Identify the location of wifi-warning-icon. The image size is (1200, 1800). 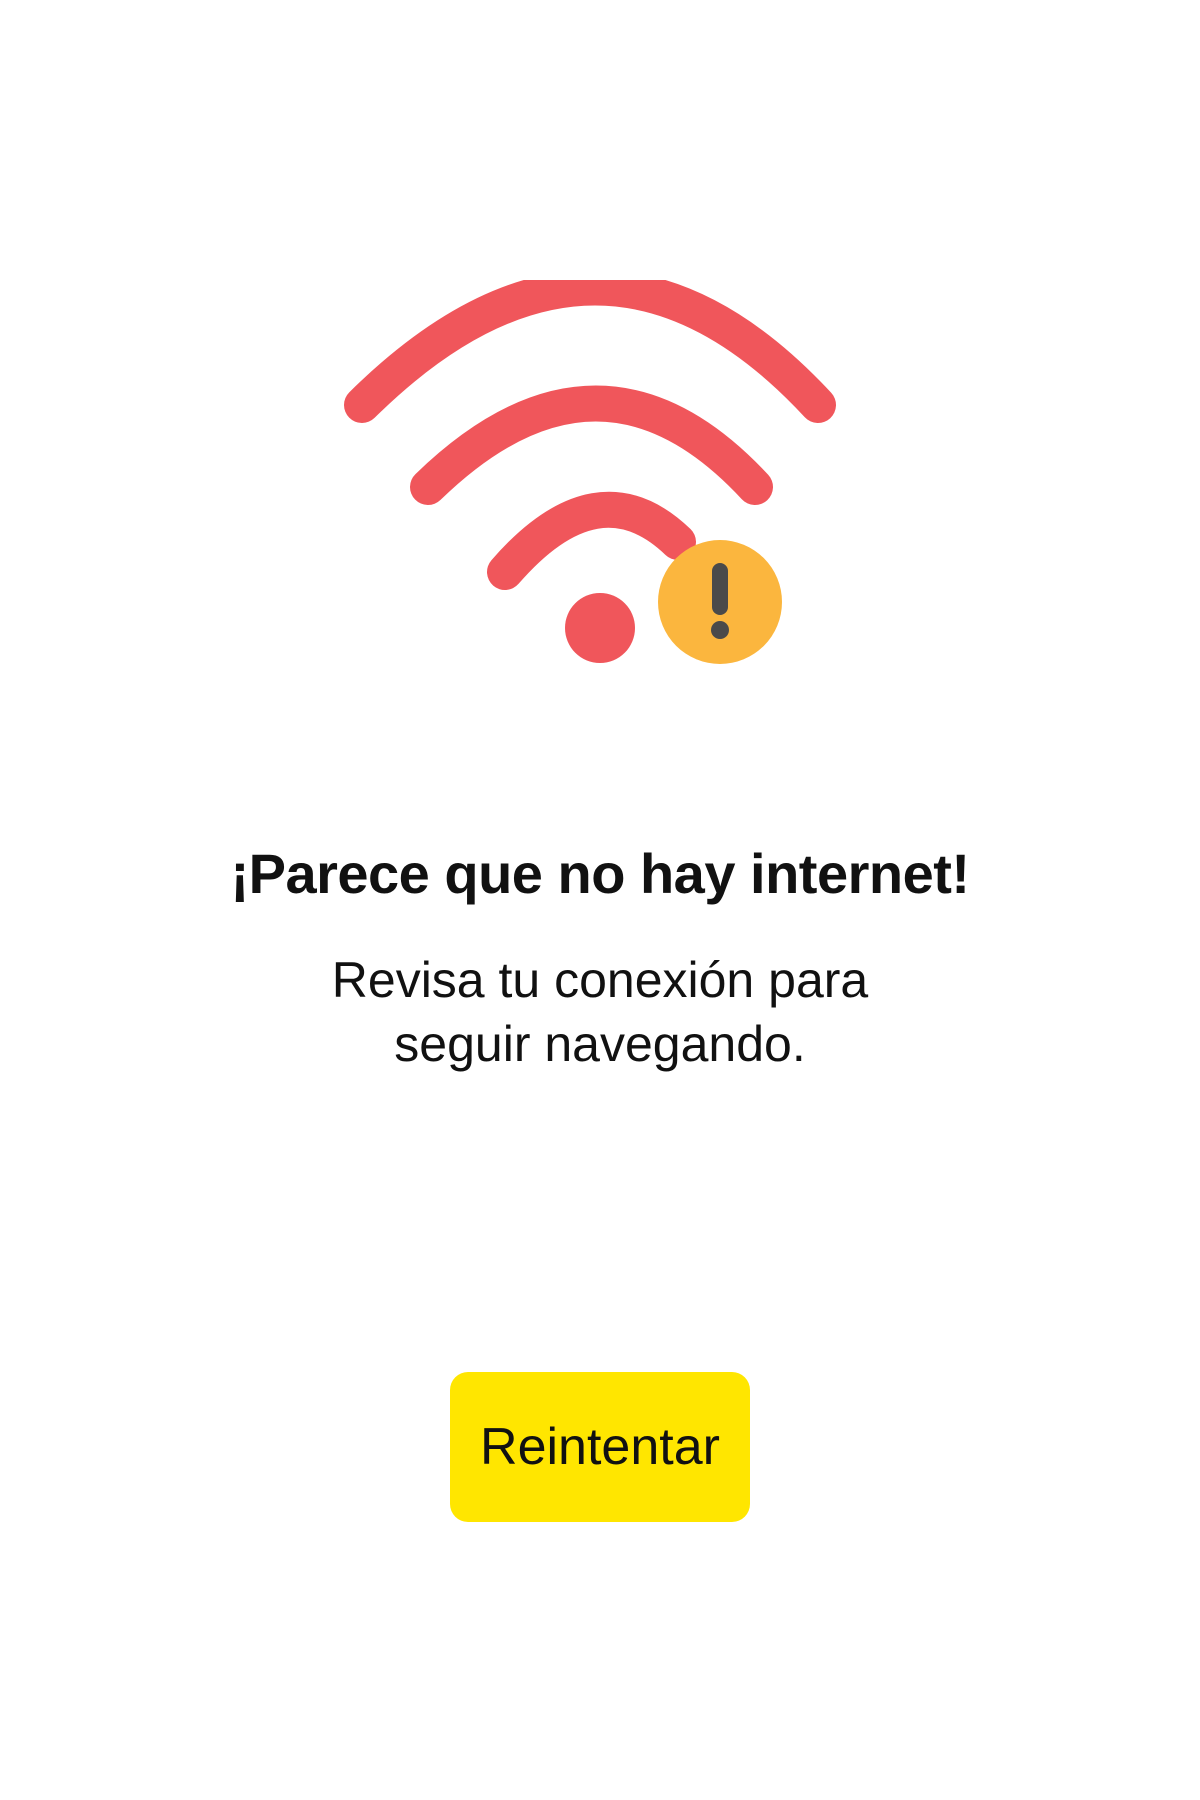
(590, 472).